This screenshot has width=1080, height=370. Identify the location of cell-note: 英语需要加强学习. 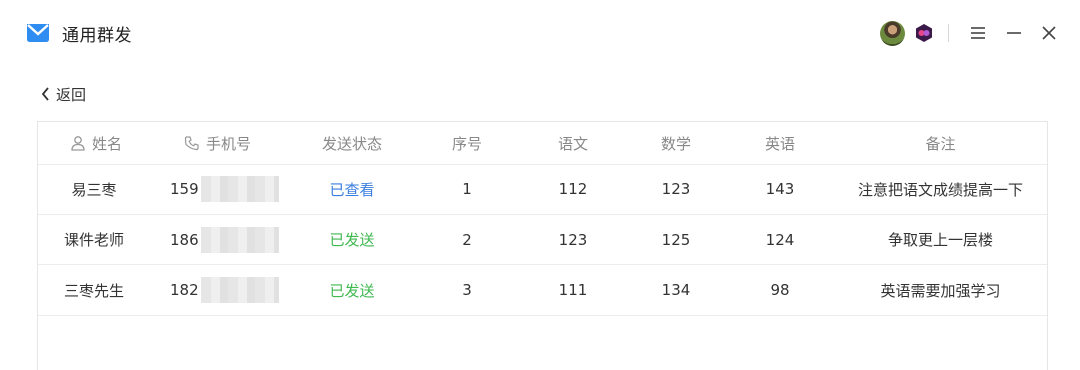
(940, 290).